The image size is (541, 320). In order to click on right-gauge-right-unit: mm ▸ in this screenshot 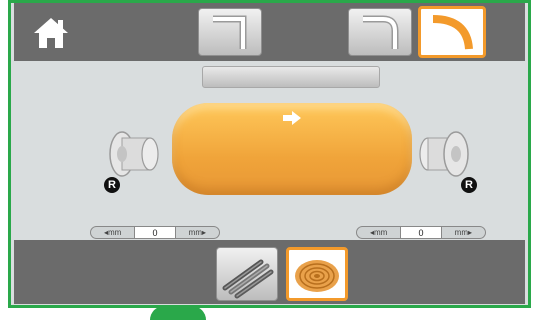, I will do `click(463, 232)`.